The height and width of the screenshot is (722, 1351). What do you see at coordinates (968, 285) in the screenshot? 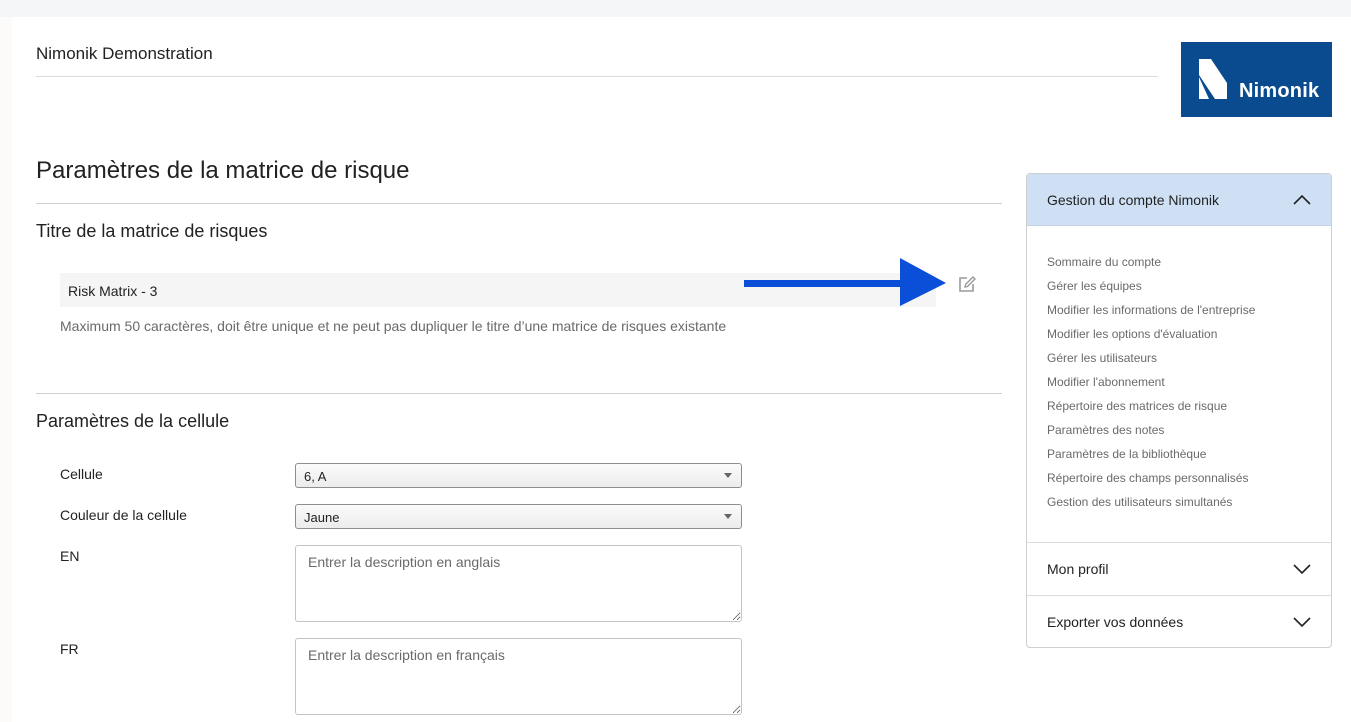
I see `edit-icon` at bounding box center [968, 285].